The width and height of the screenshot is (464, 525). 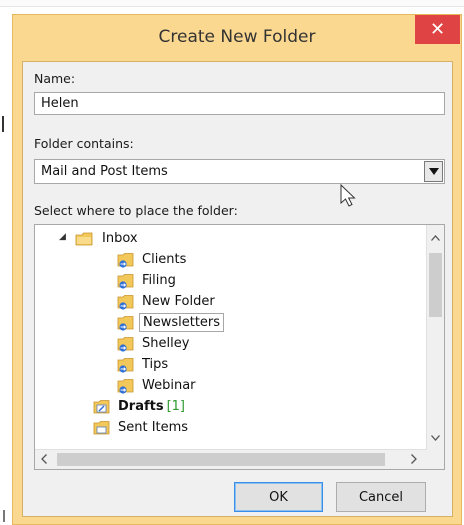 I want to click on chevron-down-icon, so click(x=433, y=171).